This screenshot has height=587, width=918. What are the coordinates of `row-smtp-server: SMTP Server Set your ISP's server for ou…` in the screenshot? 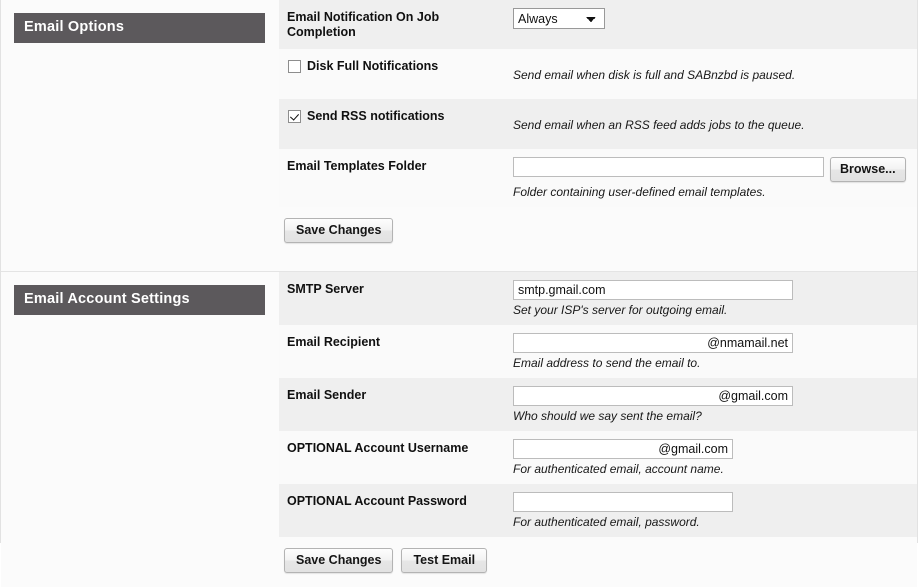 It's located at (598, 298).